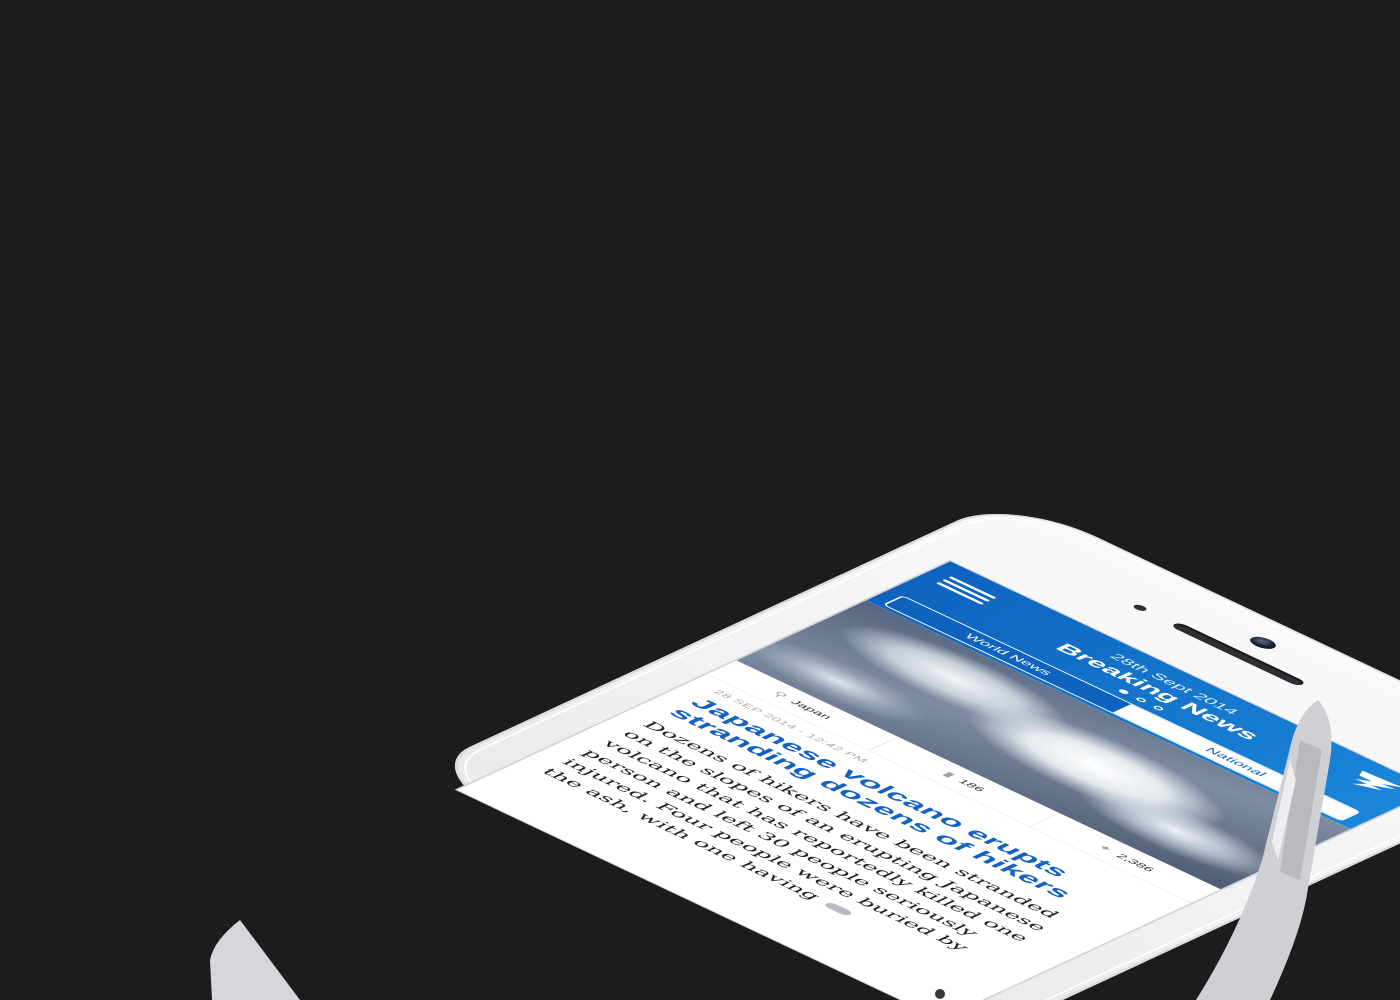 This screenshot has width=1400, height=1000. What do you see at coordinates (1104, 848) in the screenshot?
I see `twitter-icon: ✦` at bounding box center [1104, 848].